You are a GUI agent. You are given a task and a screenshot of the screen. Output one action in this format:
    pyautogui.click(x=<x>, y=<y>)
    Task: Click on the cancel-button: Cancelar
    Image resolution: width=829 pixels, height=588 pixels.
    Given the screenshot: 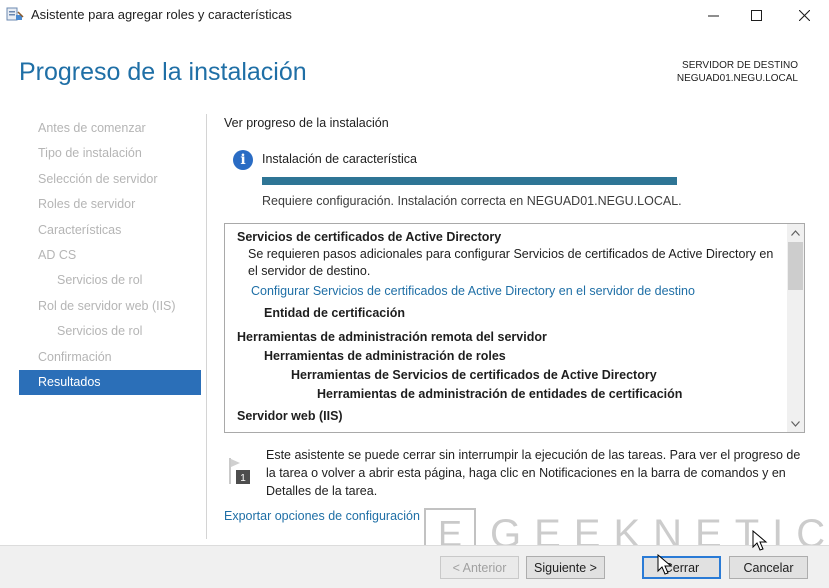 What is the action you would take?
    pyautogui.click(x=768, y=567)
    